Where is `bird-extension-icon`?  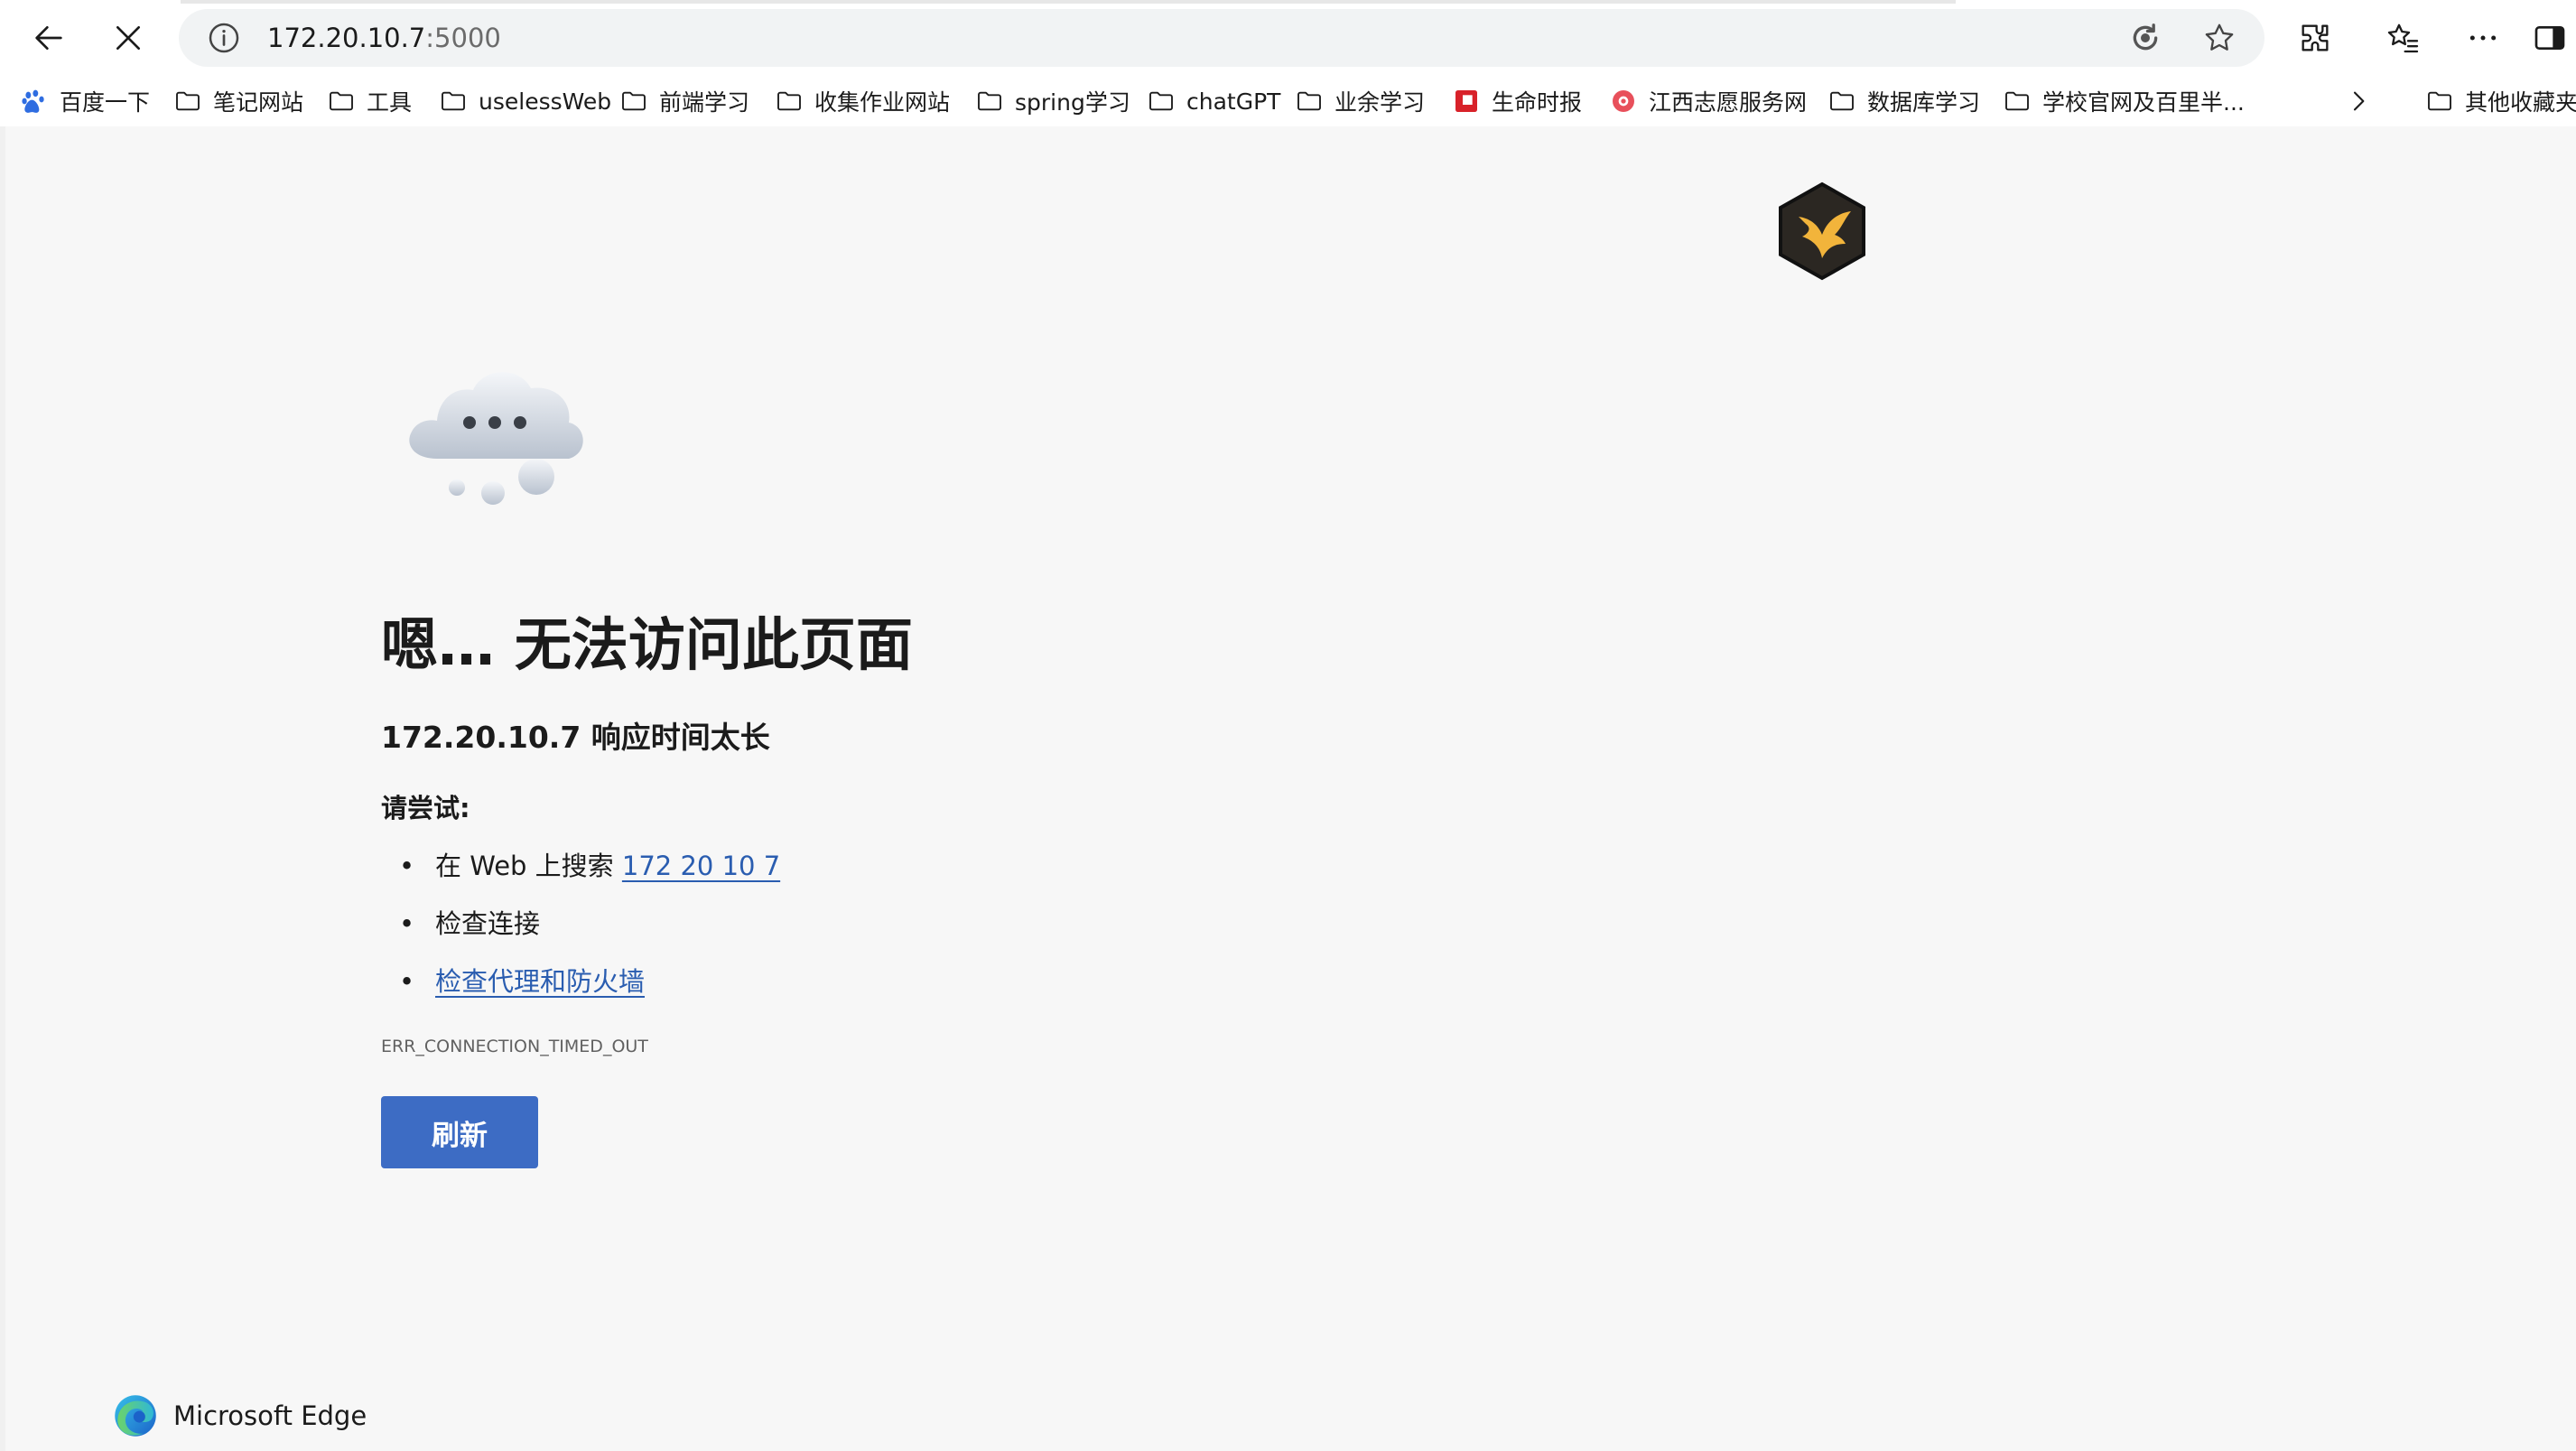 bird-extension-icon is located at coordinates (1822, 231).